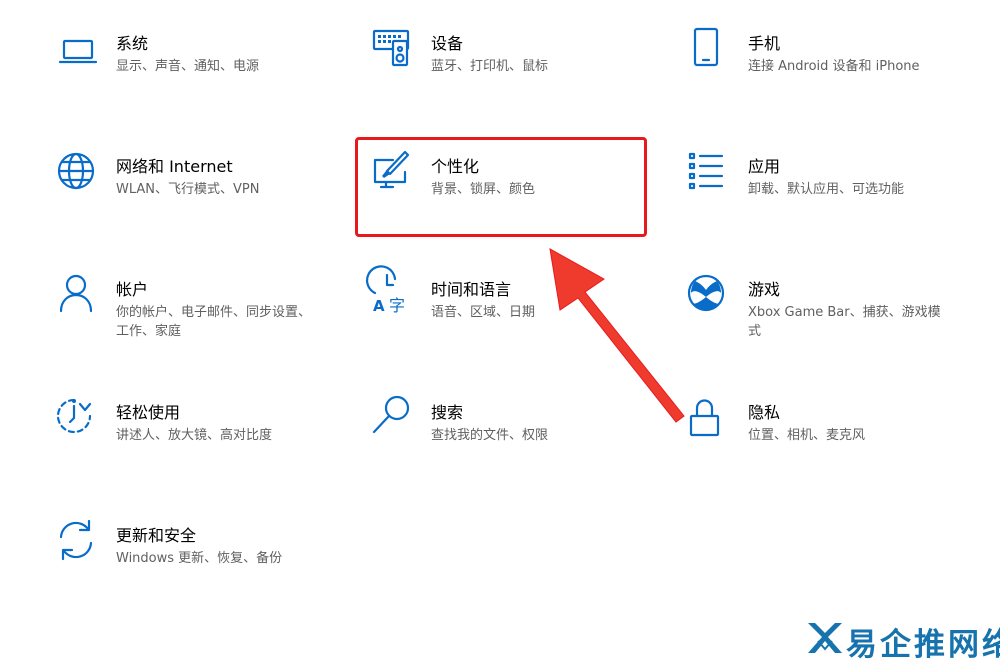  Describe the element at coordinates (840, 81) in the screenshot. I see `tile-phone: 手机 连接 Android 设备和 iPhone` at that location.